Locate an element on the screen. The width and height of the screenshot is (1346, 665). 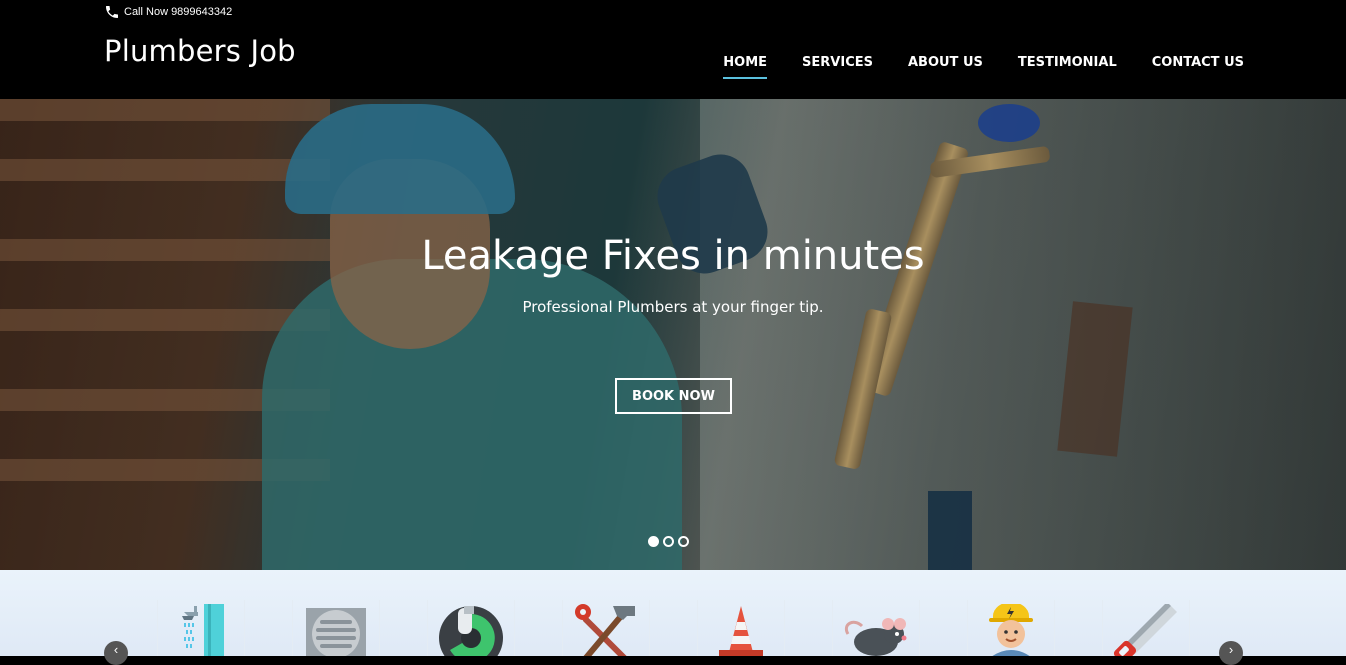
nav-contact-us: CONTACT US is located at coordinates (1198, 67).